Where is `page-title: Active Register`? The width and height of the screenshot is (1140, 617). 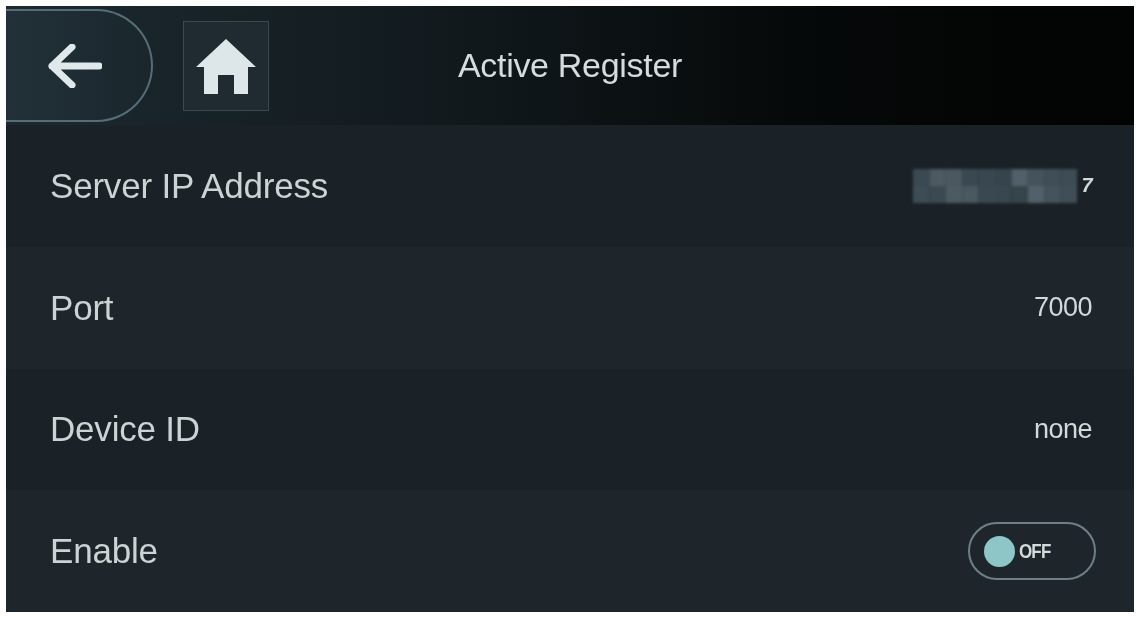 page-title: Active Register is located at coordinates (570, 65).